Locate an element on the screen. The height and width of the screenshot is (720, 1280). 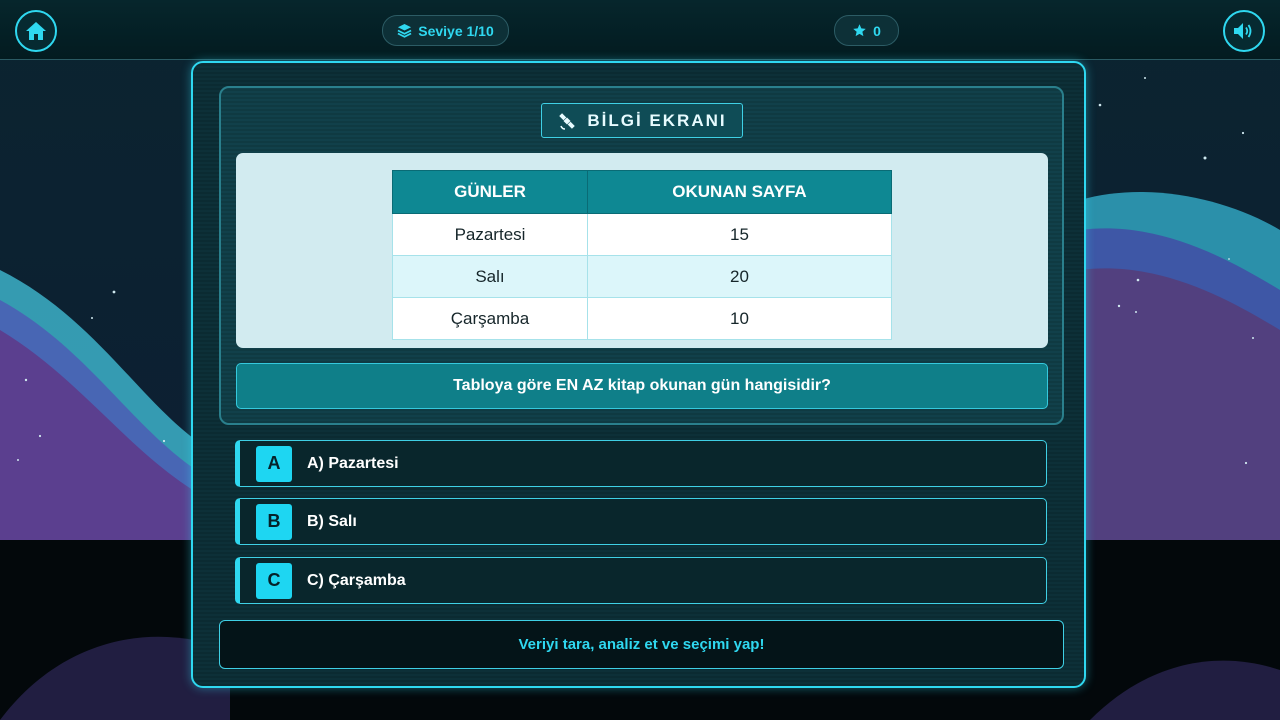
home-icon is located at coordinates (36, 31).